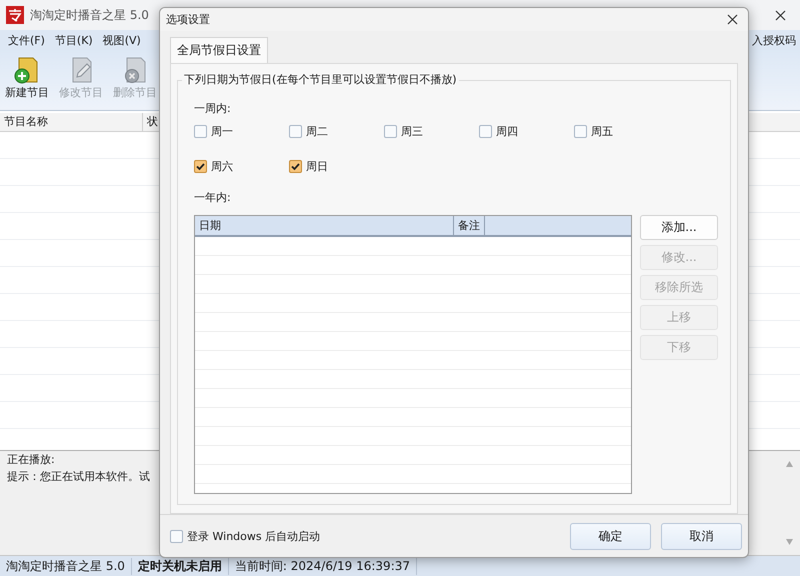  I want to click on checkbox-label: 周五, so click(602, 131).